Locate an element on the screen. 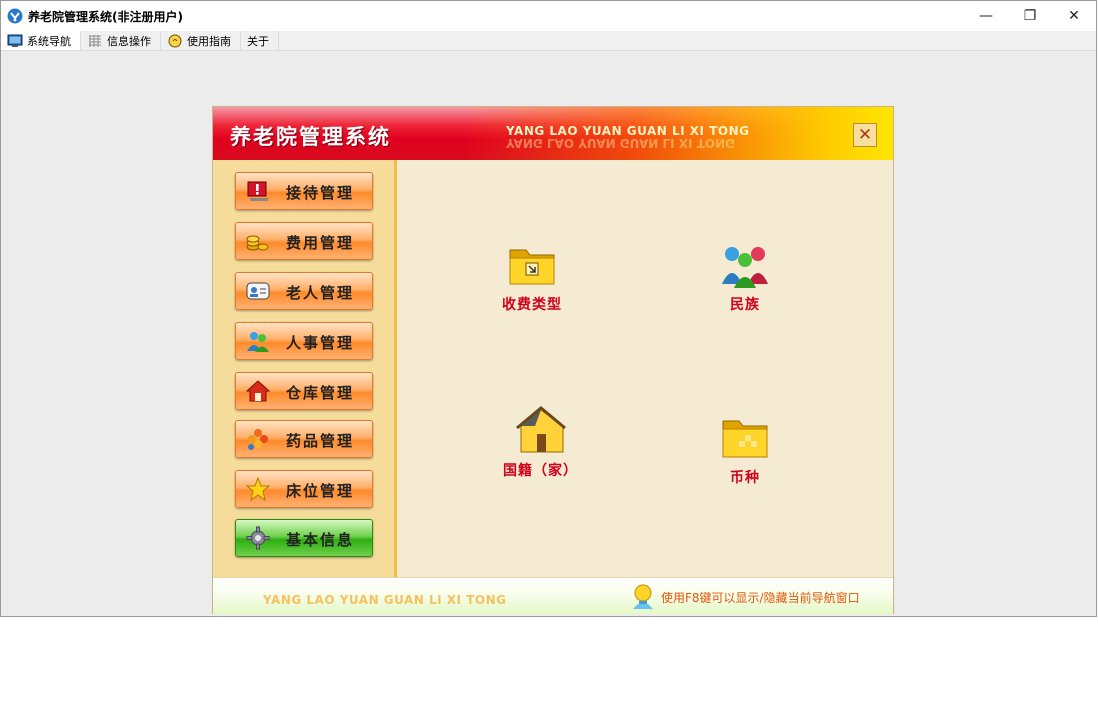 This screenshot has width=1098, height=713. menu-bar: 系统导航 信息操作 使用指南 关于 is located at coordinates (548, 41).